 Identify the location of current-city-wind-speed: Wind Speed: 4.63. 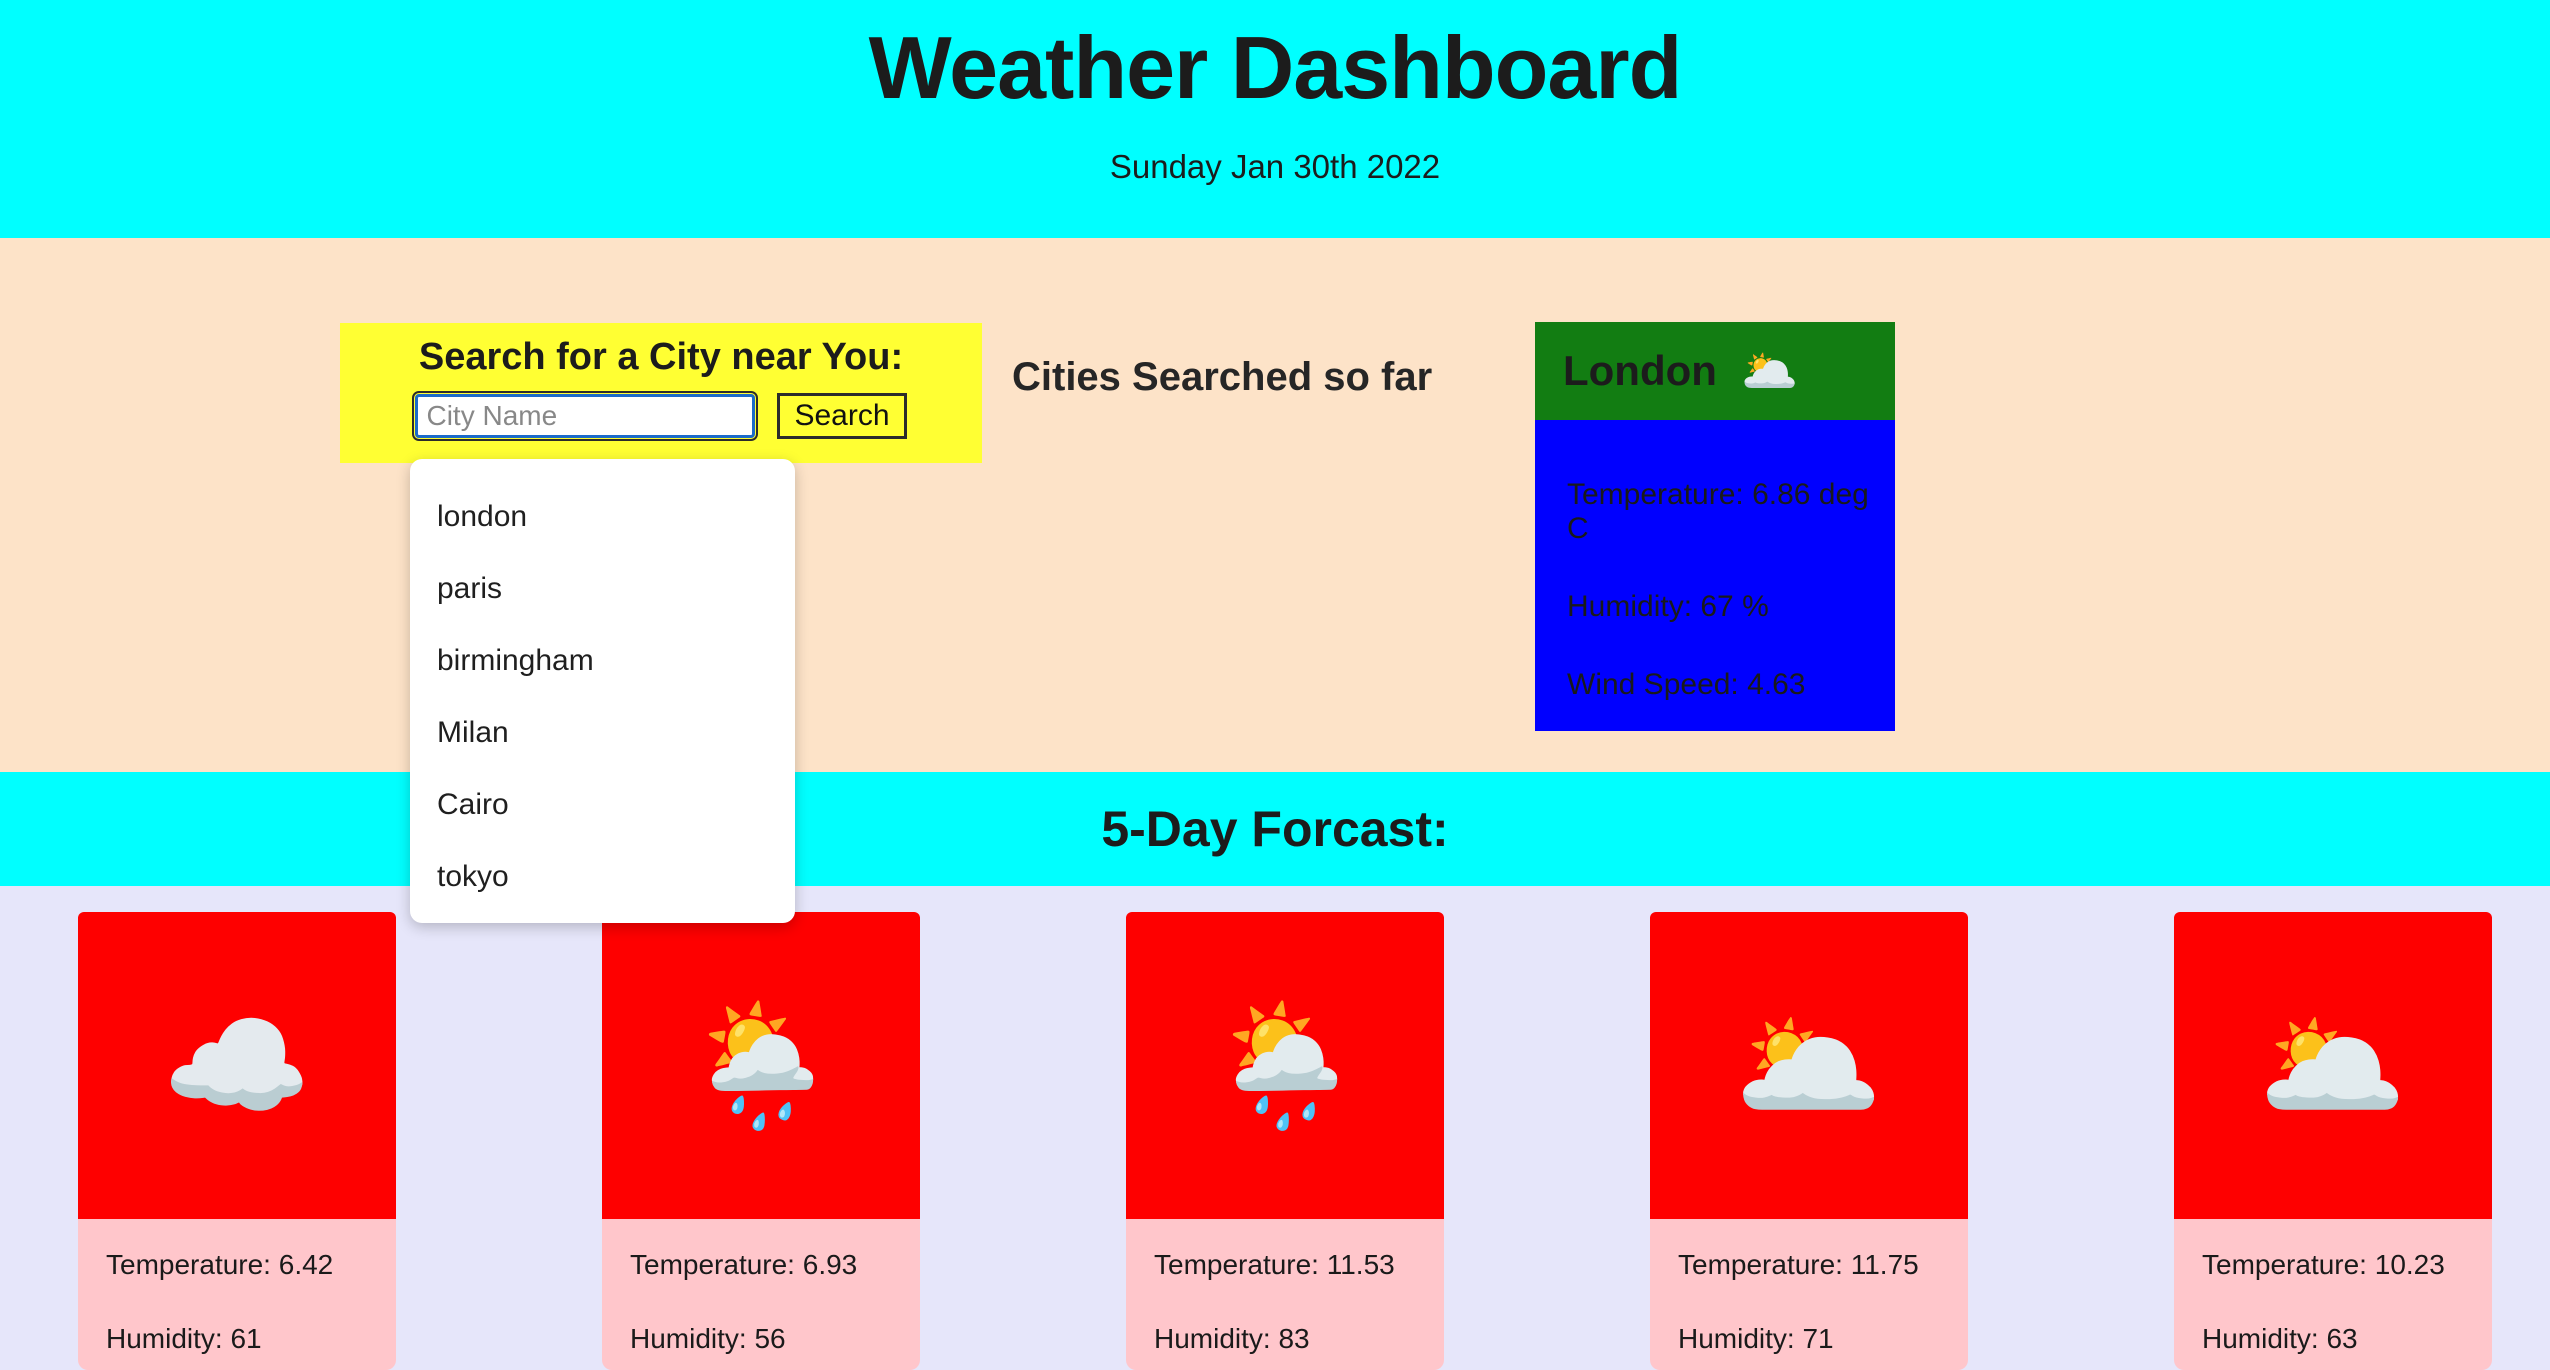
(1686, 684).